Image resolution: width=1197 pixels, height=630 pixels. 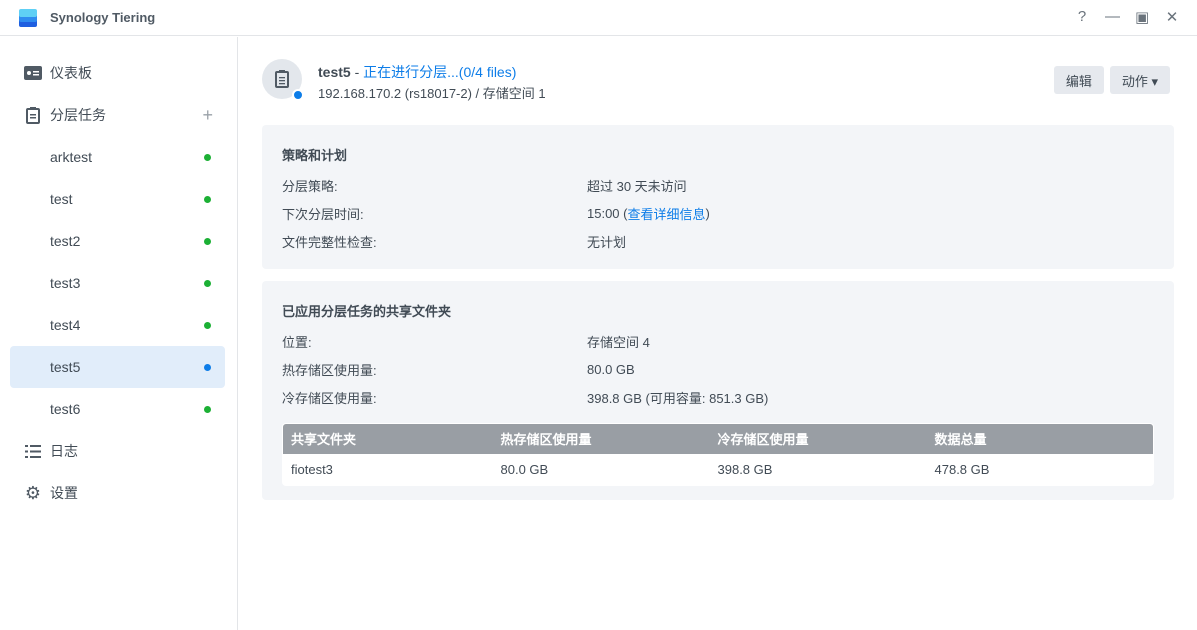 I want to click on paren: ), so click(x=707, y=213).